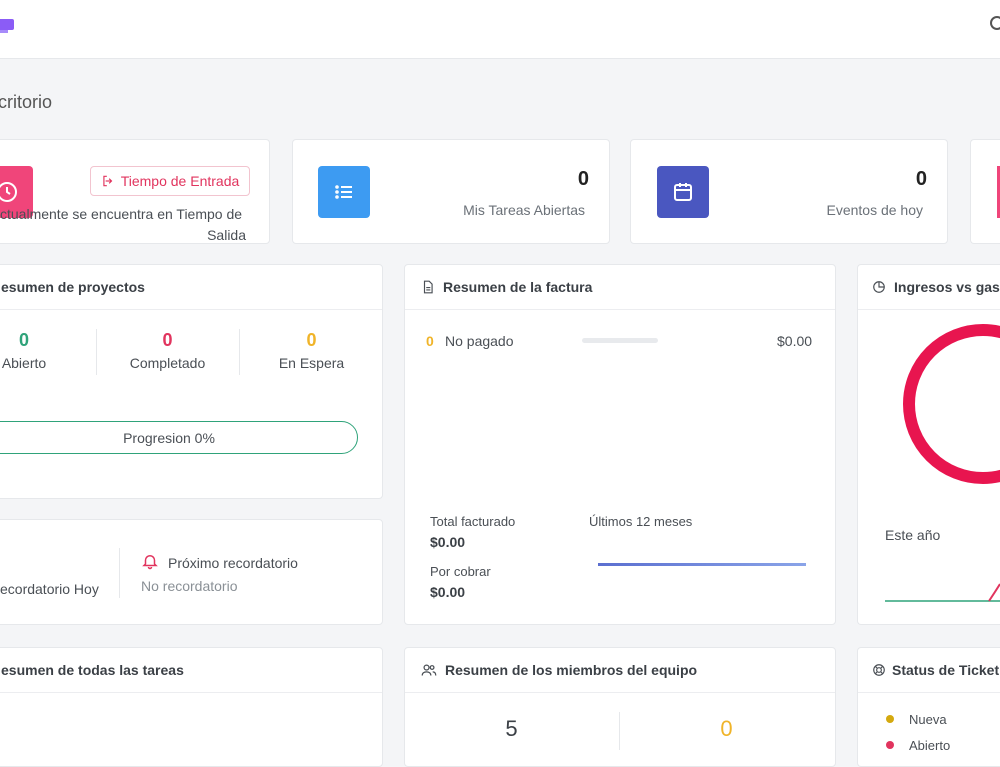 The width and height of the screenshot is (1000, 767). I want to click on bell-icon, so click(150, 562).